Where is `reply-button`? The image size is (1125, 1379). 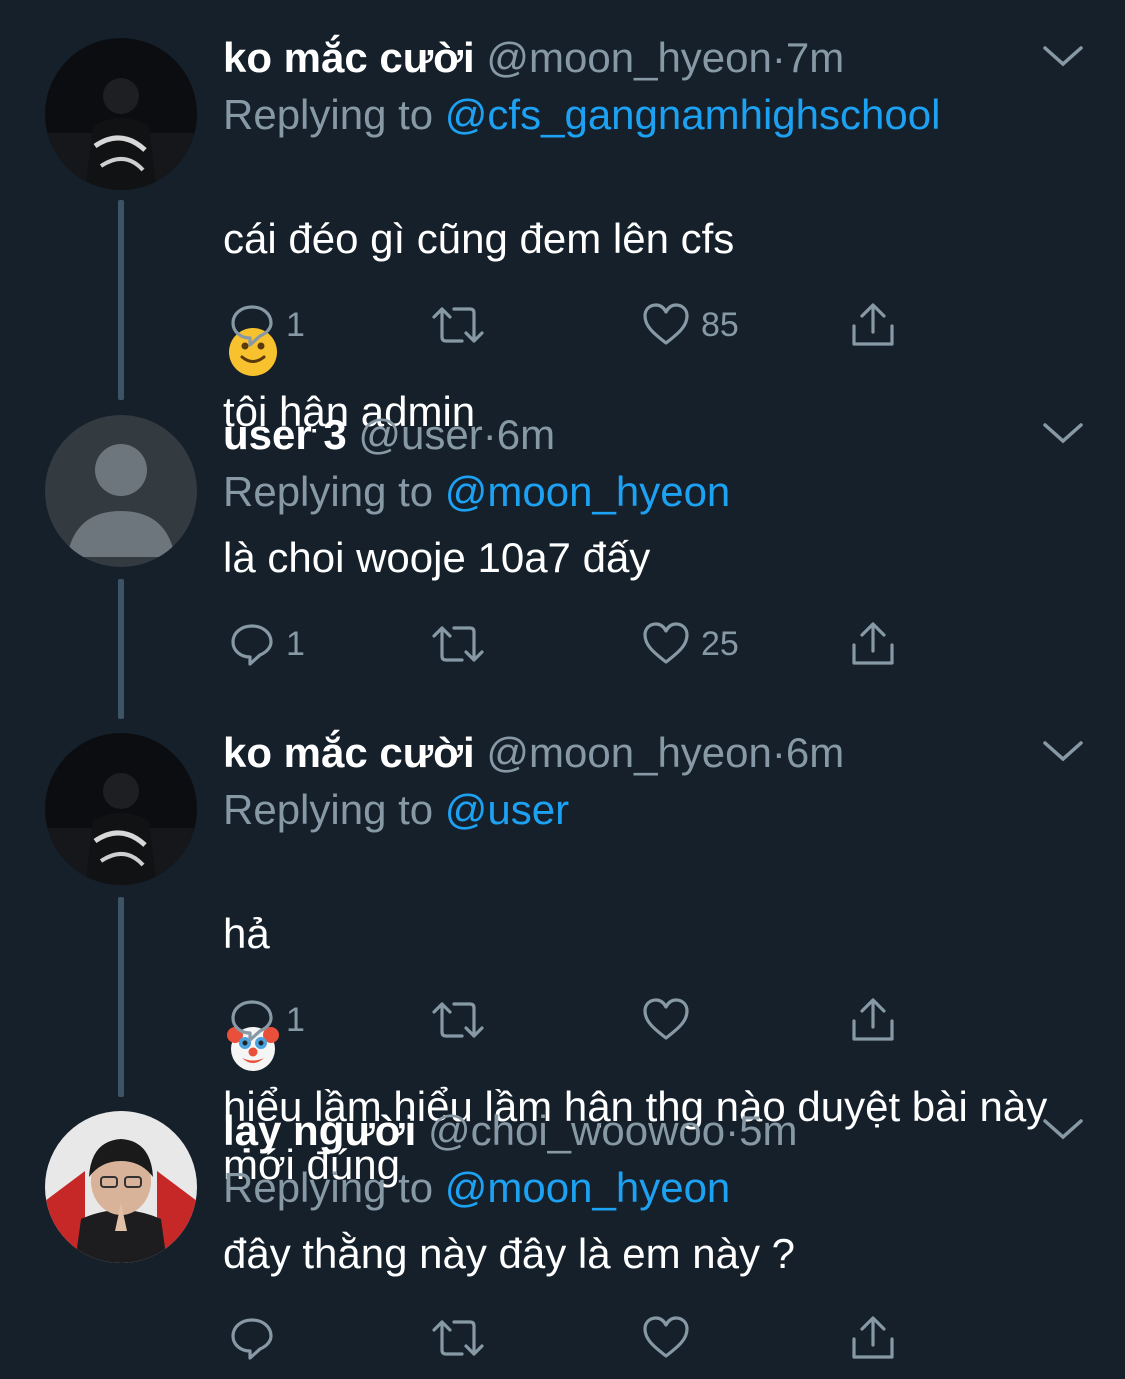 reply-button is located at coordinates (257, 1338).